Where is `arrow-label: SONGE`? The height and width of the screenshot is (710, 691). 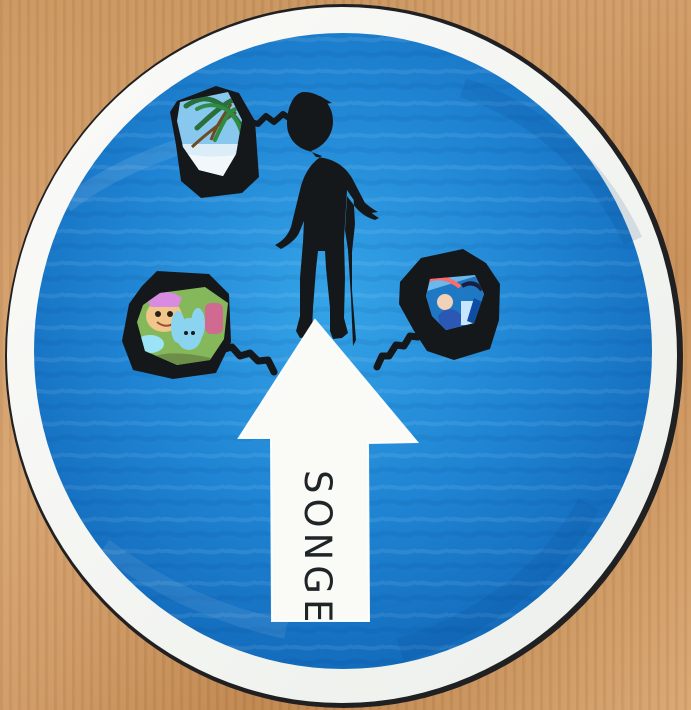
arrow-label: SONGE is located at coordinates (317, 548).